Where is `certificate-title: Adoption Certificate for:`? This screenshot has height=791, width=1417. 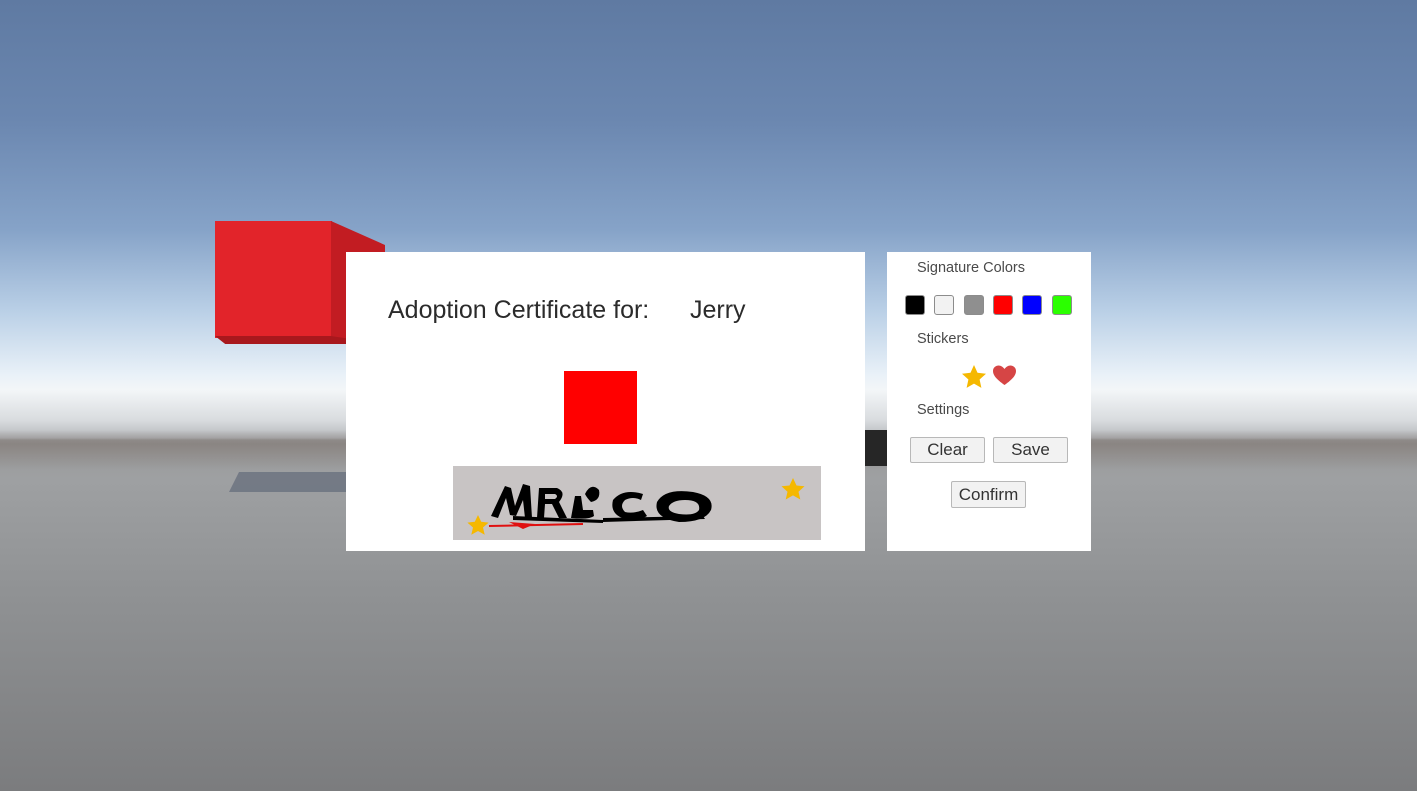 certificate-title: Adoption Certificate for: is located at coordinates (519, 310).